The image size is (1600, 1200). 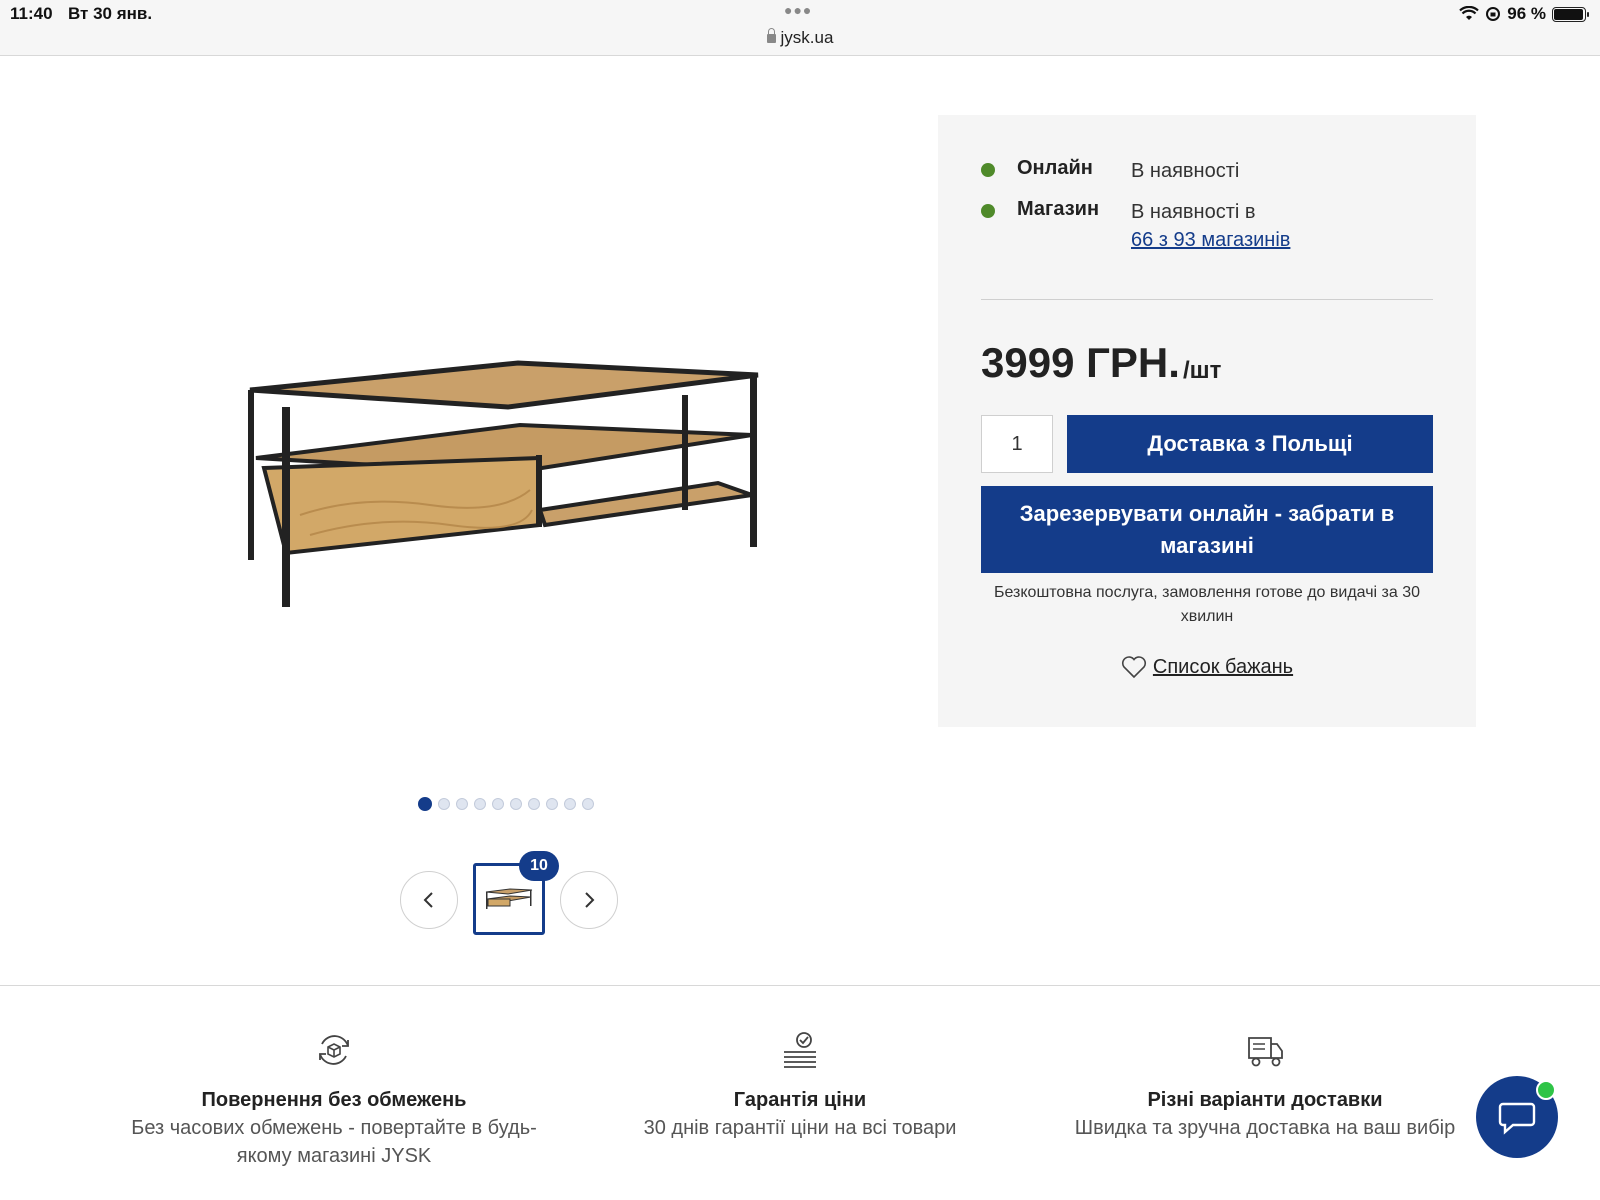 I want to click on availability-store-status: В наявності в 66 з 93 магазинів, so click(x=1210, y=226).